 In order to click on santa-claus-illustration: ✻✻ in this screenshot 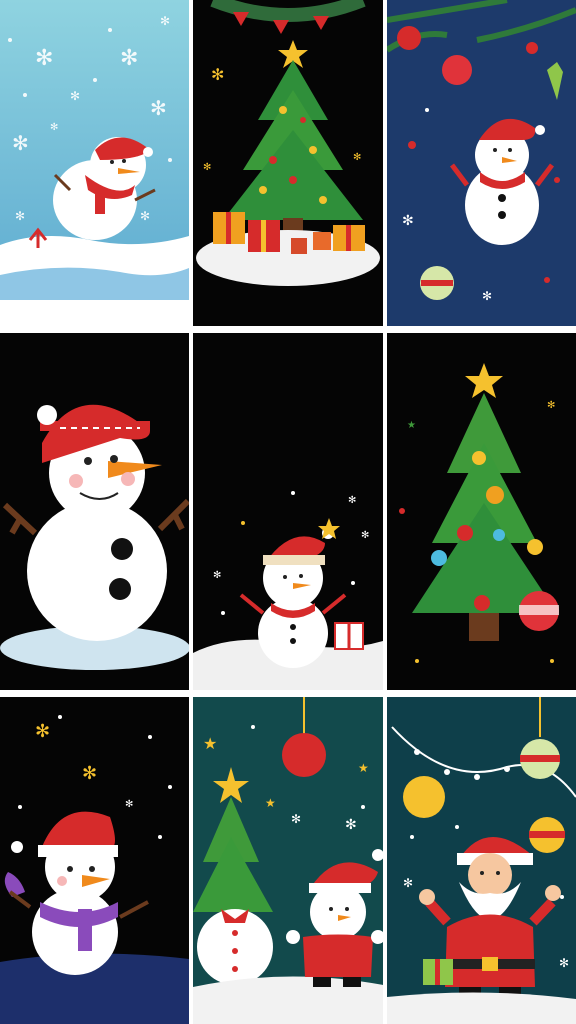, I will do `click(481, 860)`.